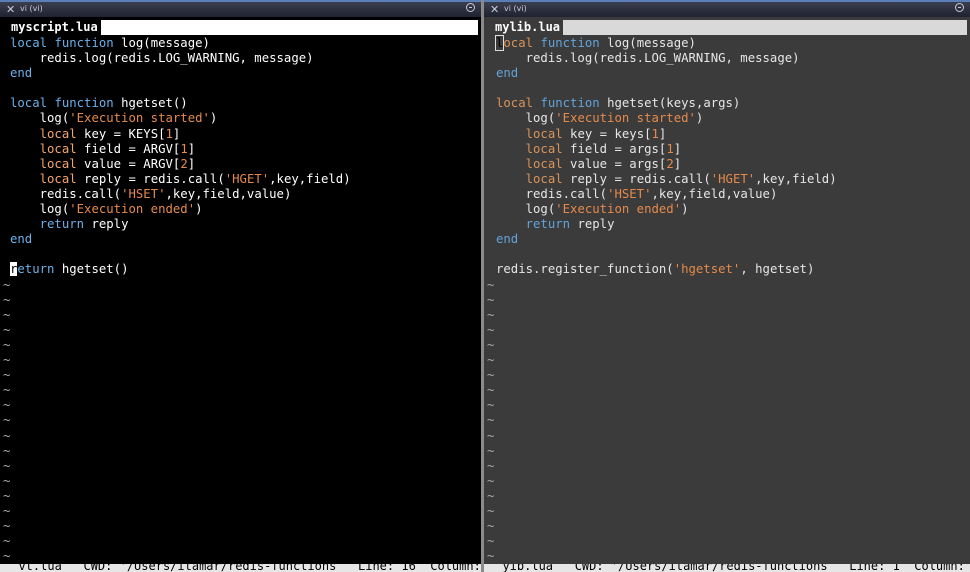 The width and height of the screenshot is (970, 572). What do you see at coordinates (618, 103) in the screenshot?
I see `code-line: local function hgetset(keys,args)` at bounding box center [618, 103].